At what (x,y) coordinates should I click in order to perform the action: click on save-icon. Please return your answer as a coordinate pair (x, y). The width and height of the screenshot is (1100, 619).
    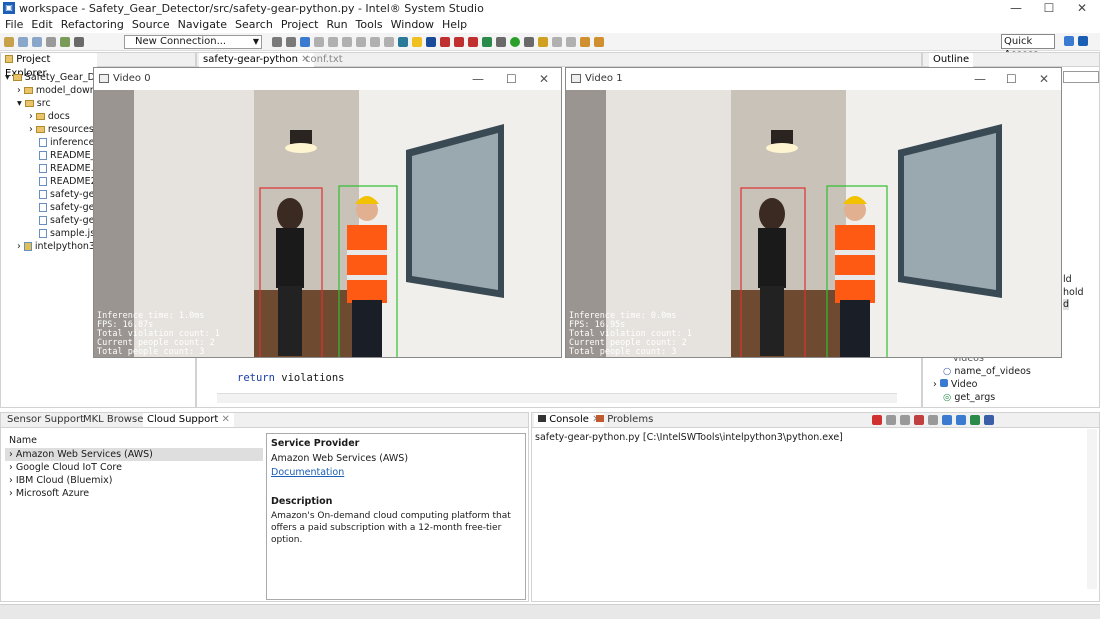
    Looking at the image, I should click on (23, 42).